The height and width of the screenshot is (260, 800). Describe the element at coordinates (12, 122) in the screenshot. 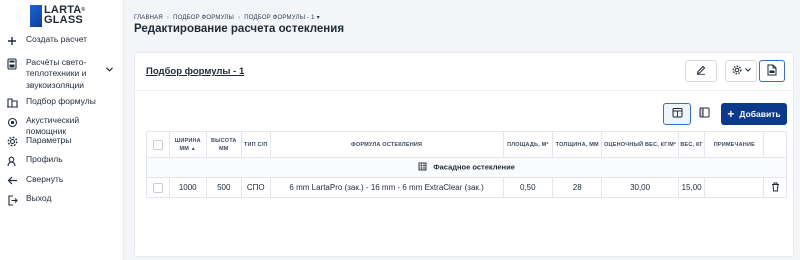

I see `acoustic-icon` at that location.